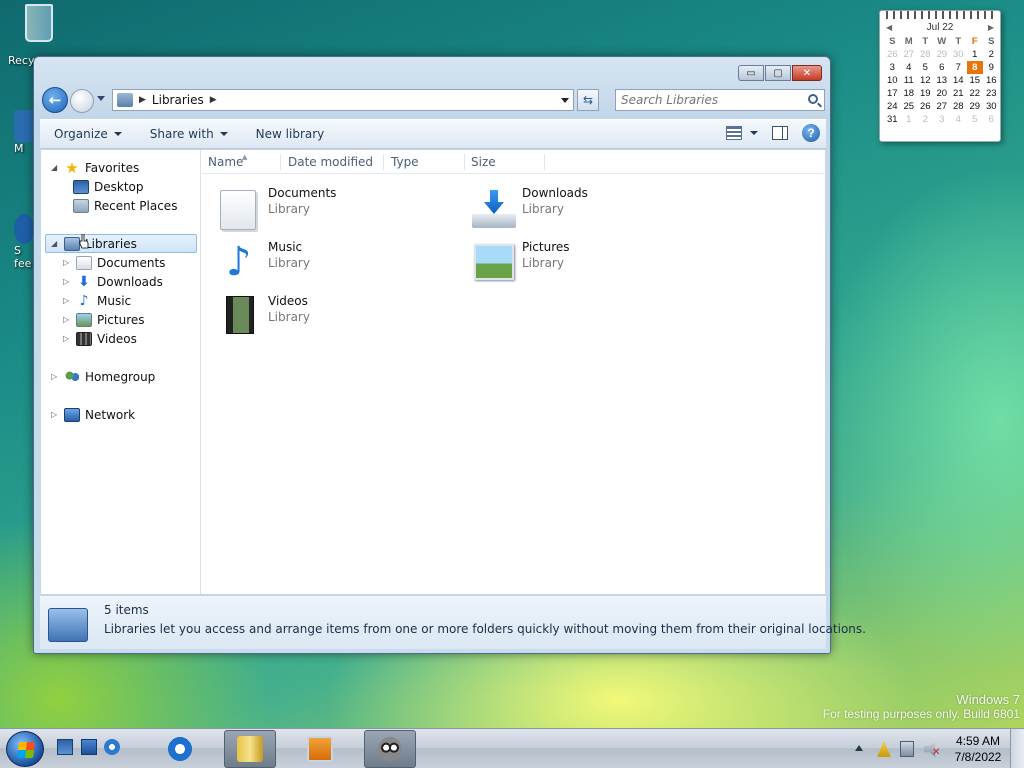  I want to click on calendar-day: 19, so click(925, 93).